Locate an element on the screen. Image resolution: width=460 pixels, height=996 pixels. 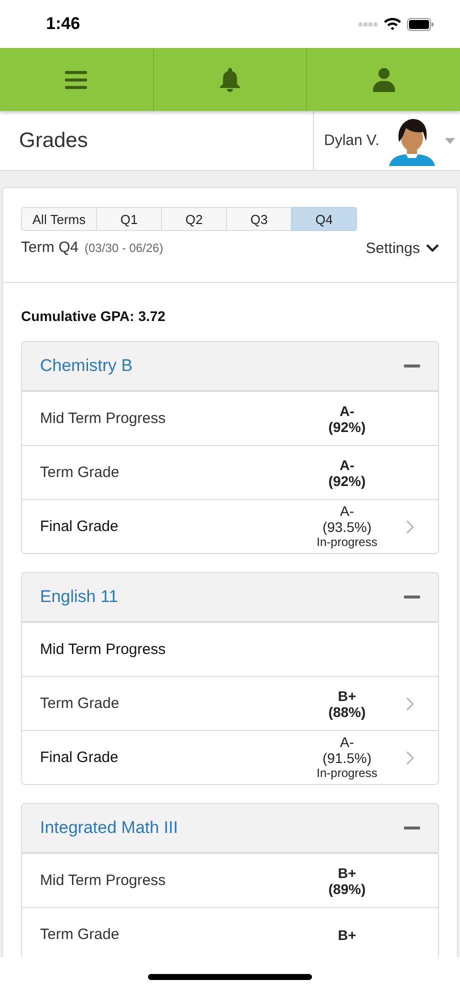
battery-icon is located at coordinates (420, 24).